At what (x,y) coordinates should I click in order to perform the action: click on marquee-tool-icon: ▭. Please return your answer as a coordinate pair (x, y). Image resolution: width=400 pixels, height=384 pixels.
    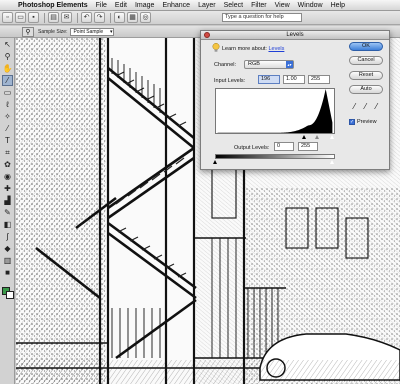
    Looking at the image, I should click on (7, 92).